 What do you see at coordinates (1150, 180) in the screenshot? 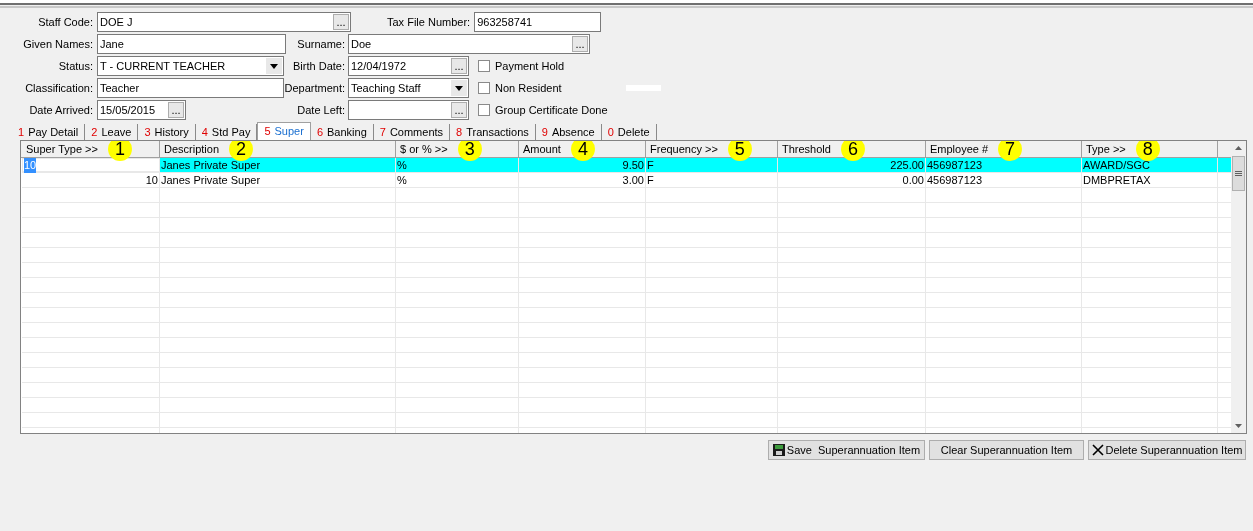
I see `table-cell: DMBPRETAX` at bounding box center [1150, 180].